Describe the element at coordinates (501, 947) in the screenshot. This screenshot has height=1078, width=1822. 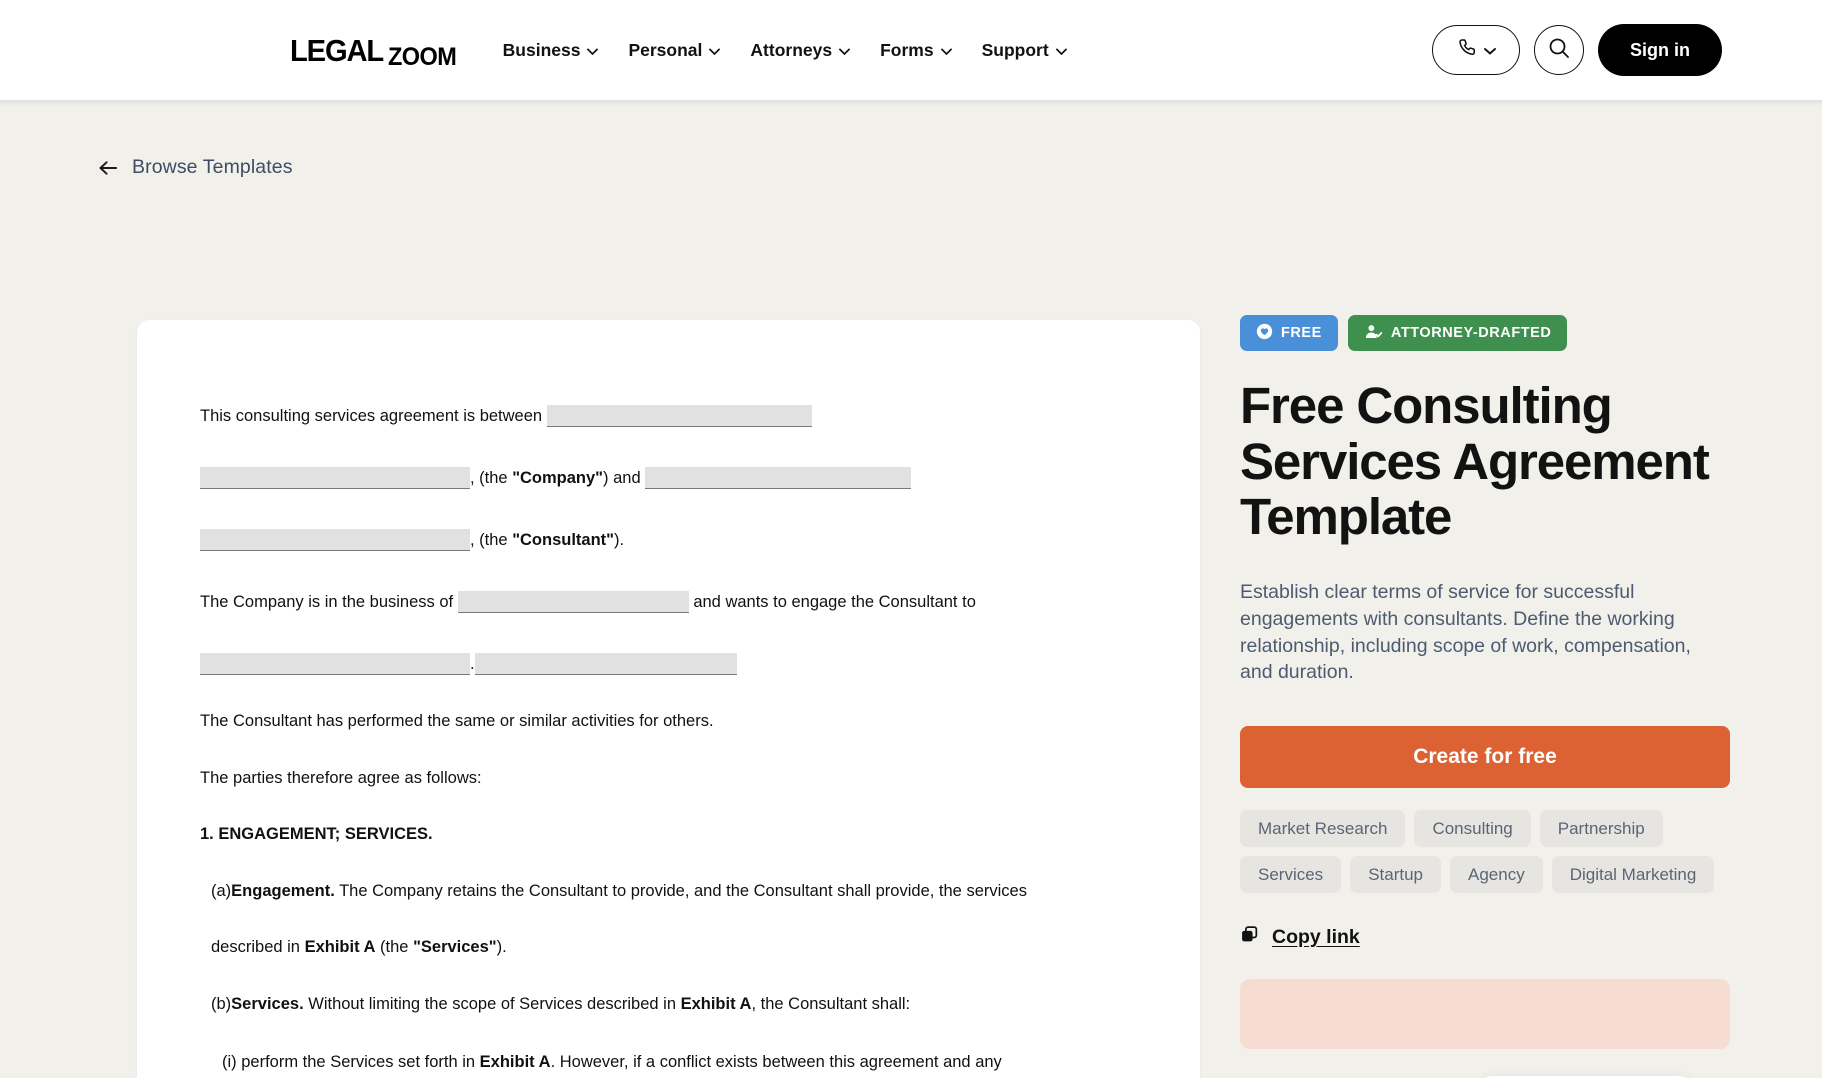
I see `clause-text: ).` at that location.